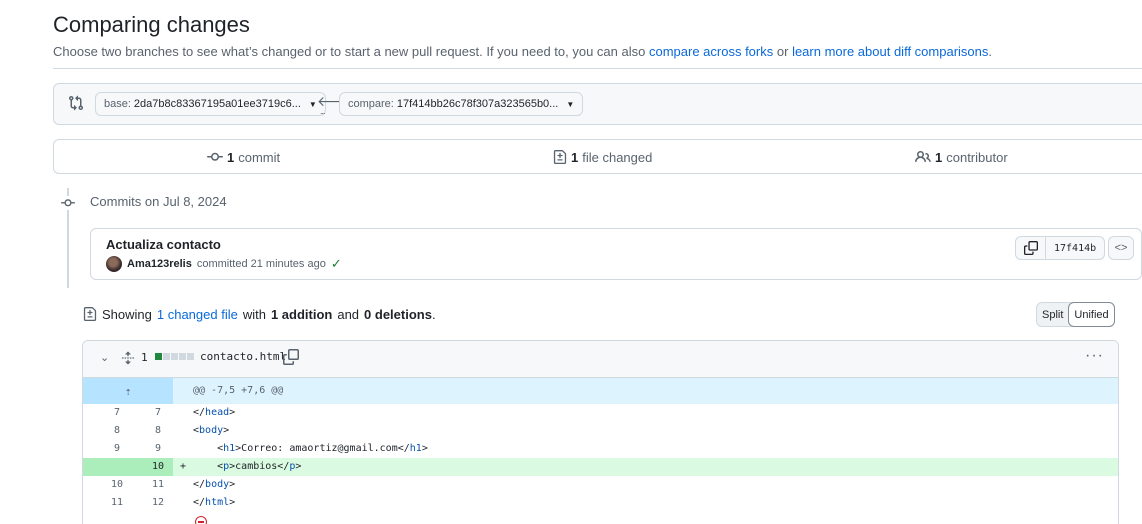 The width and height of the screenshot is (1142, 524). Describe the element at coordinates (461, 104) in the screenshot. I see `compare-branch-select: compare: 17f414bb26c78f307a323565b0... ▼` at that location.